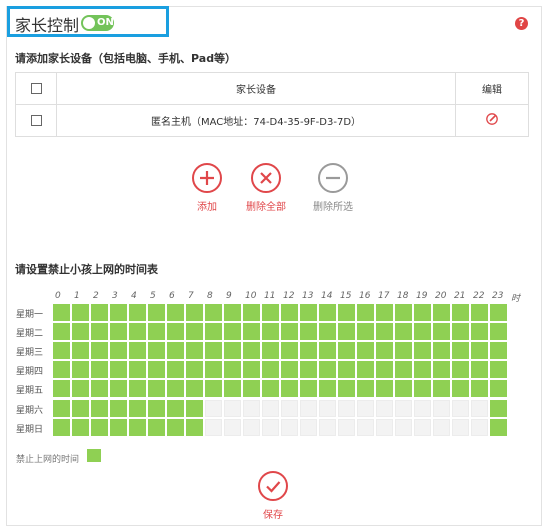 This screenshot has height=532, width=548. What do you see at coordinates (333, 188) in the screenshot?
I see `delete-selected-button: 删除所选` at bounding box center [333, 188].